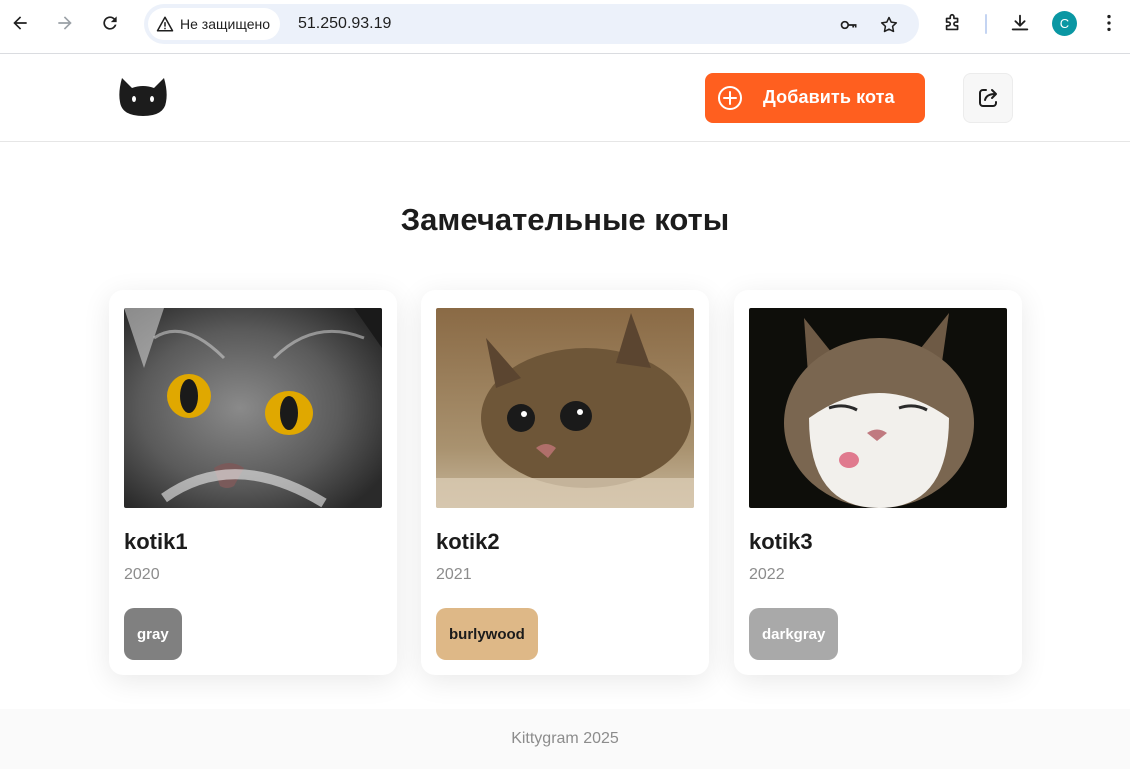 The height and width of the screenshot is (769, 1130). I want to click on cat-name: kotik3, so click(781, 541).